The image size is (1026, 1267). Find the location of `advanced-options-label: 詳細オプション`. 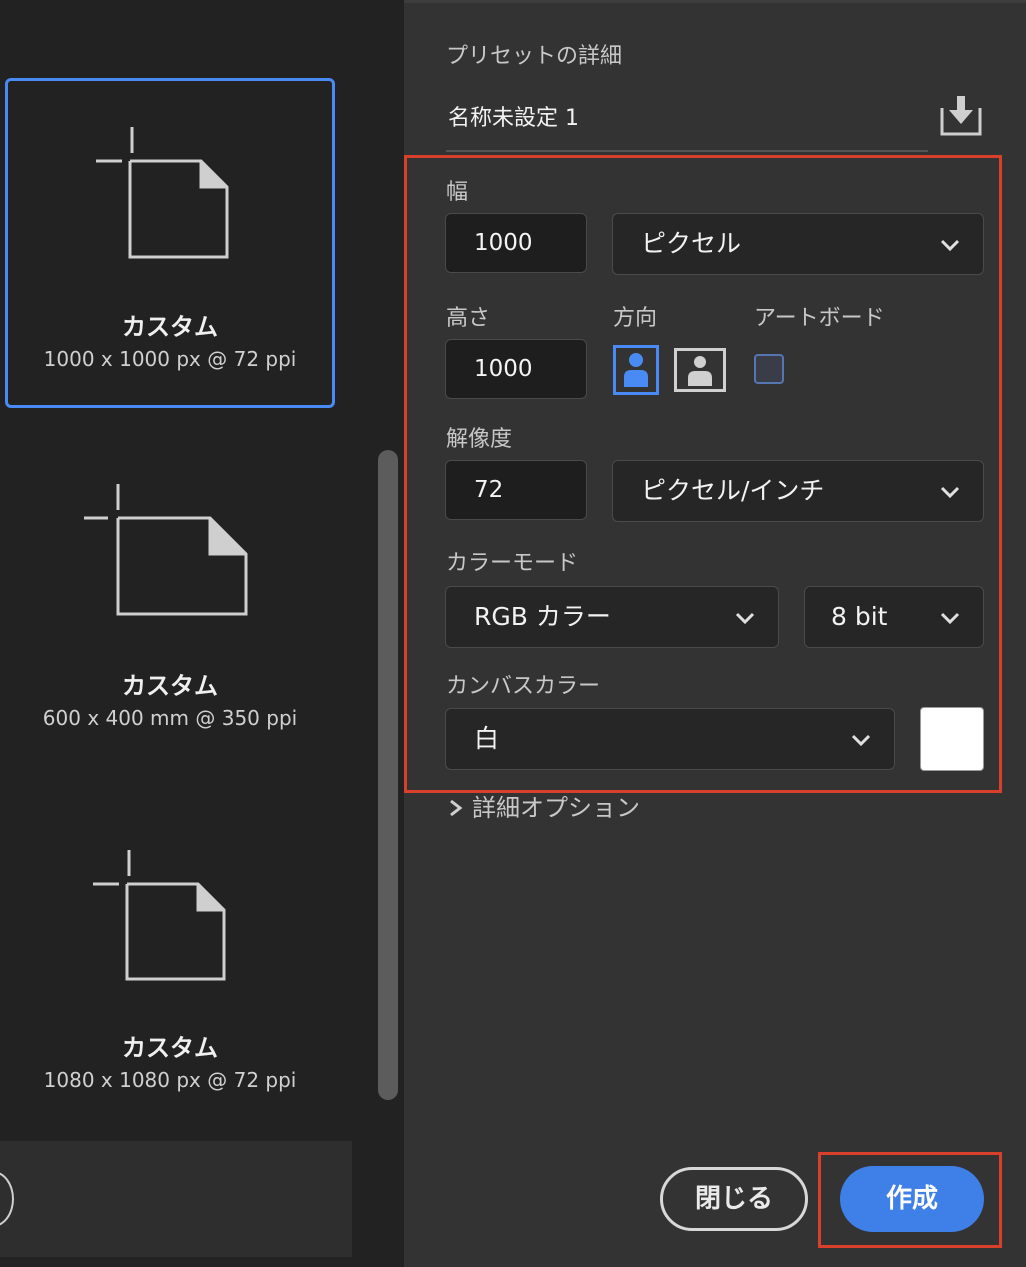

advanced-options-label: 詳細オプション is located at coordinates (556, 808).